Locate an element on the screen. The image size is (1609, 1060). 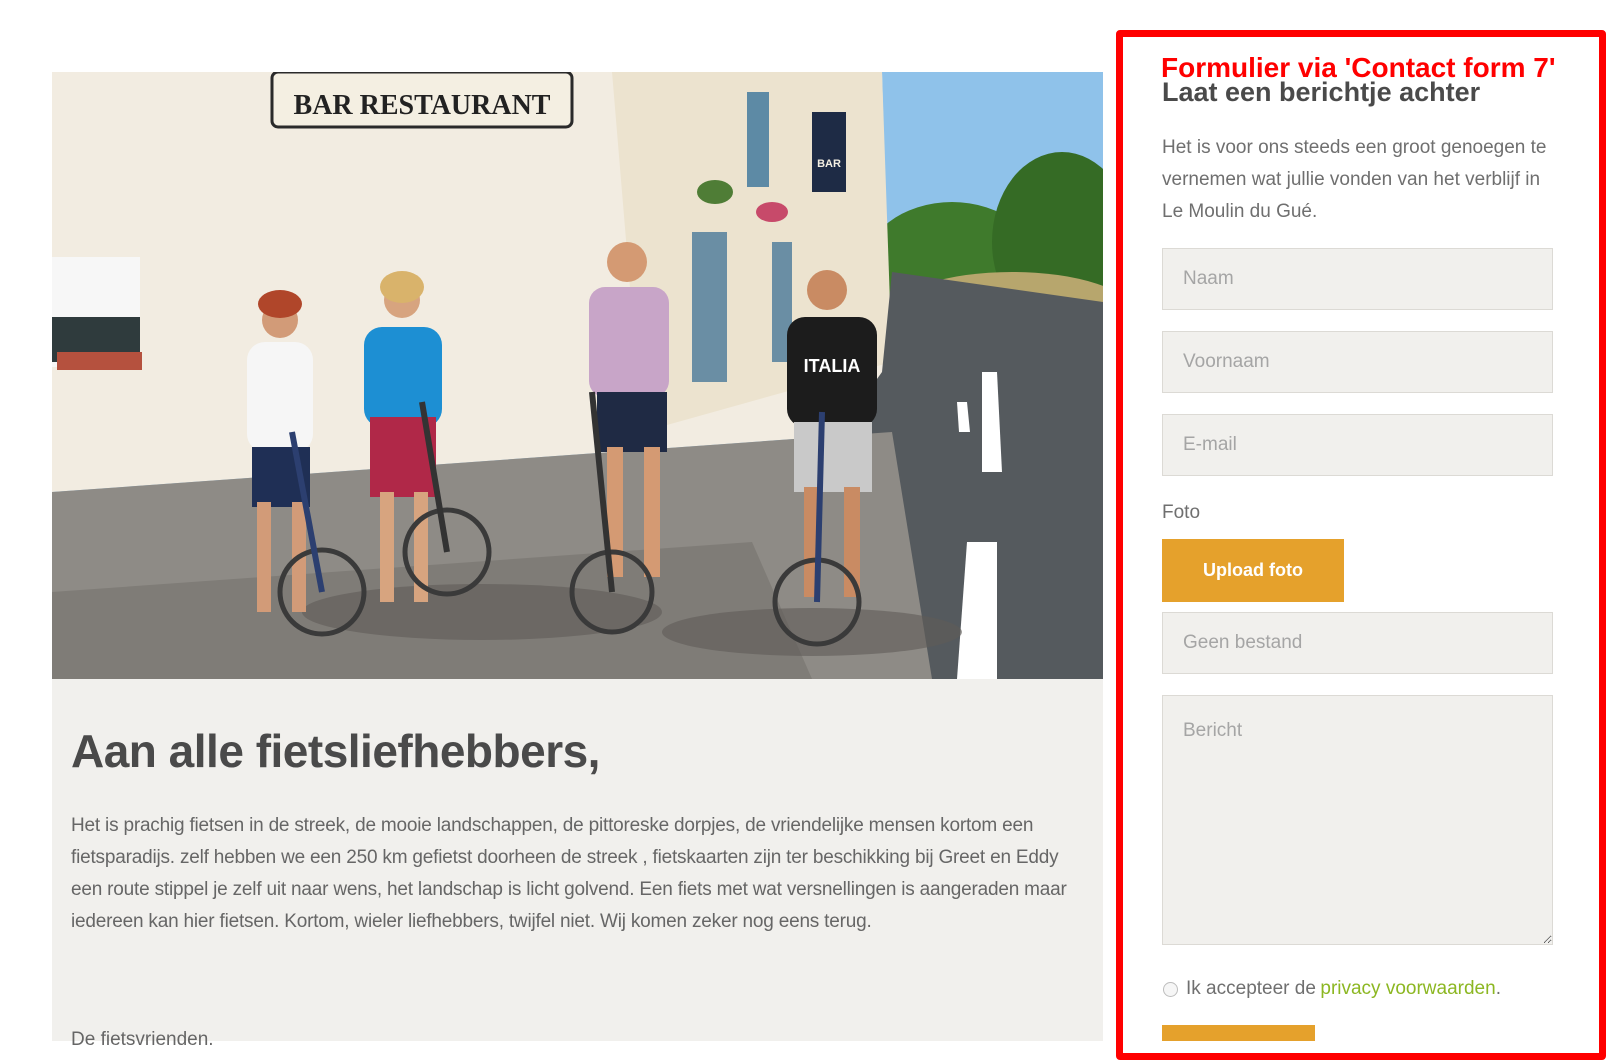
file-status-field: Geen bestand is located at coordinates (1357, 643).